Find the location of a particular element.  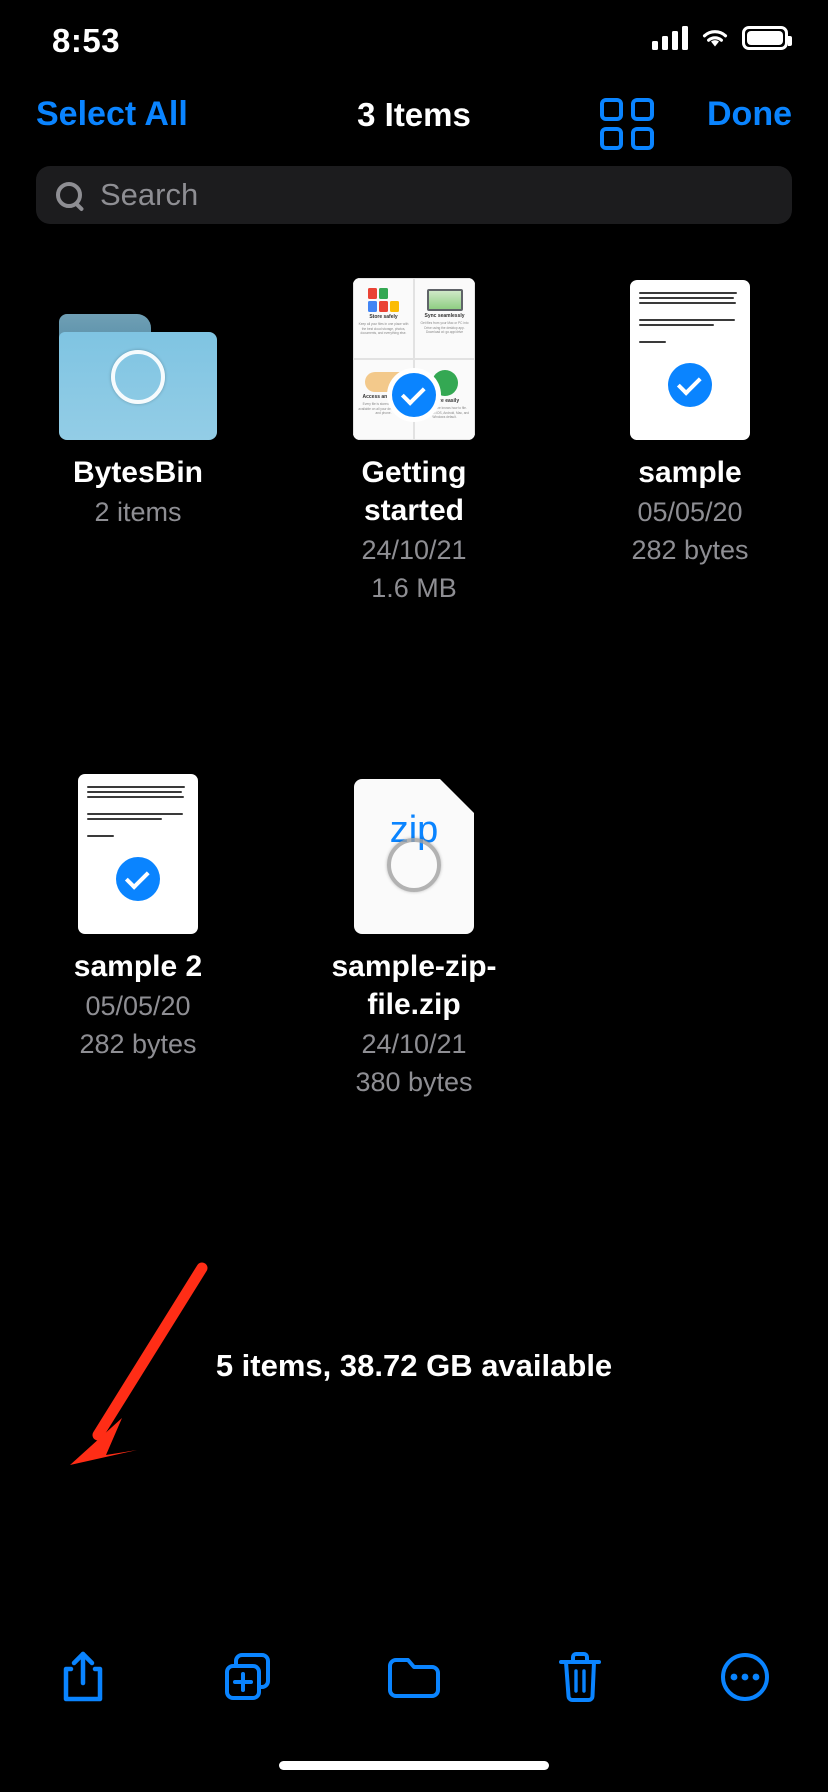

share-button is located at coordinates (83, 1677).